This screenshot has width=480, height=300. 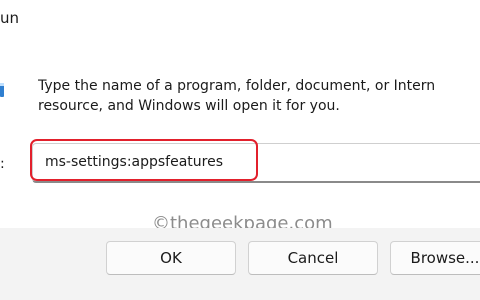 I want to click on open-input: ms-settings:appsfeatures, so click(x=256, y=163).